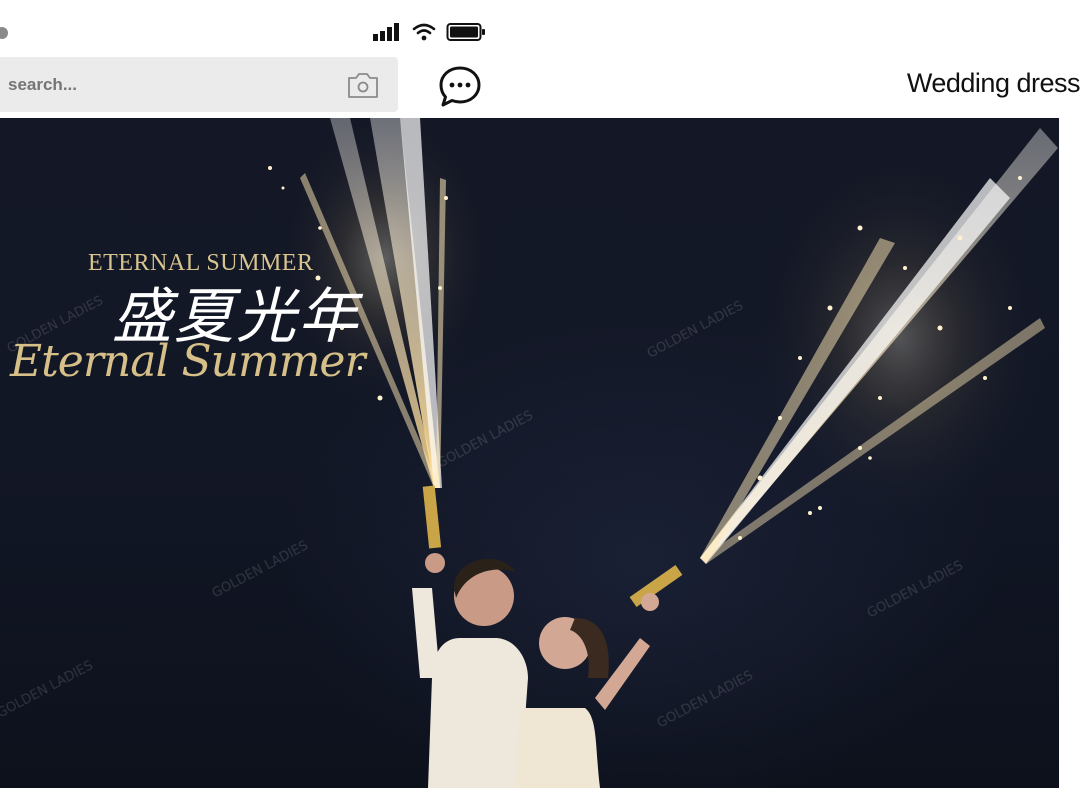 This screenshot has width=1080, height=810. I want to click on category-title: Wedding dress, so click(993, 83).